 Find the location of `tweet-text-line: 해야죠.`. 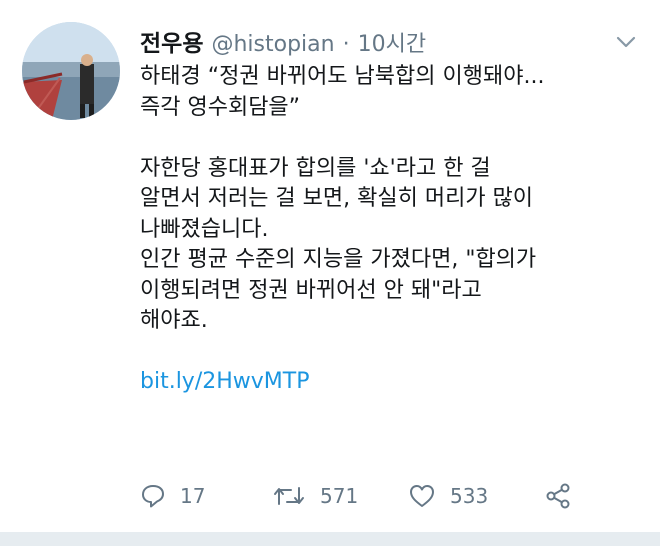

tweet-text-line: 해야죠. is located at coordinates (174, 320).